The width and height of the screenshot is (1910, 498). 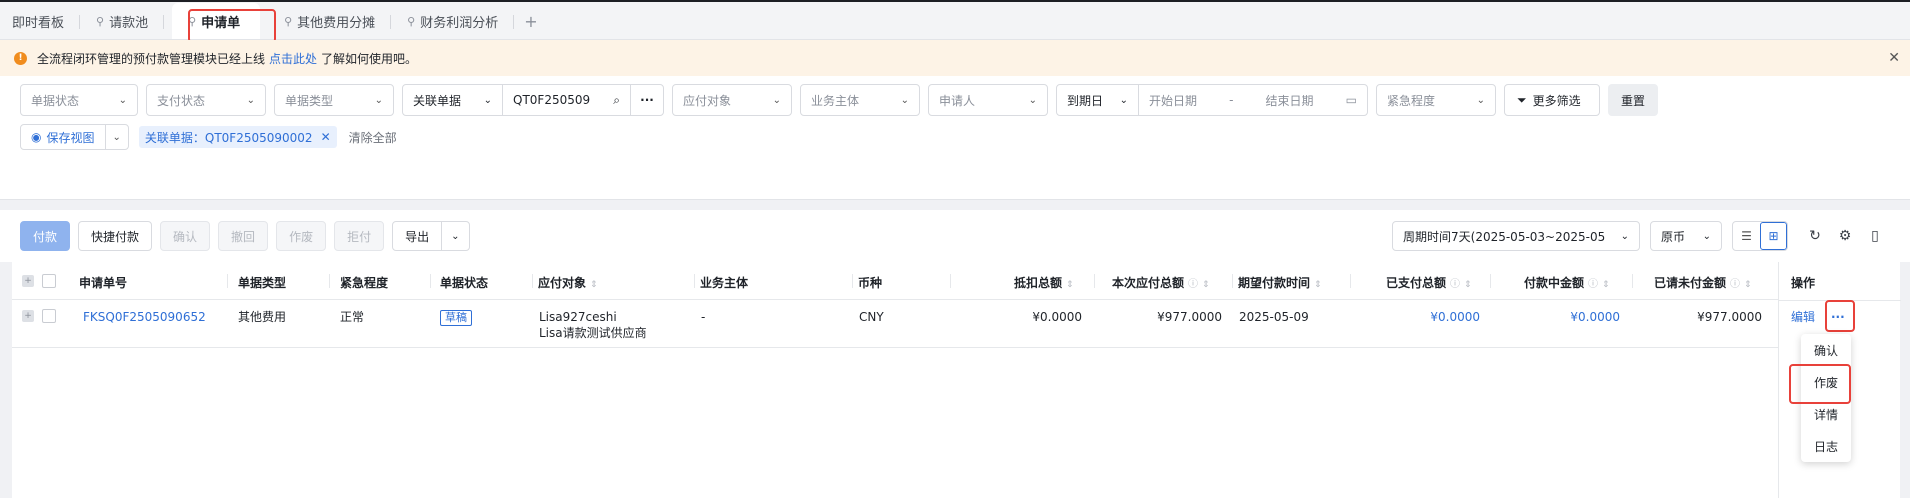 What do you see at coordinates (40, 21) in the screenshot?
I see `tab-dashboard: 即时看板` at bounding box center [40, 21].